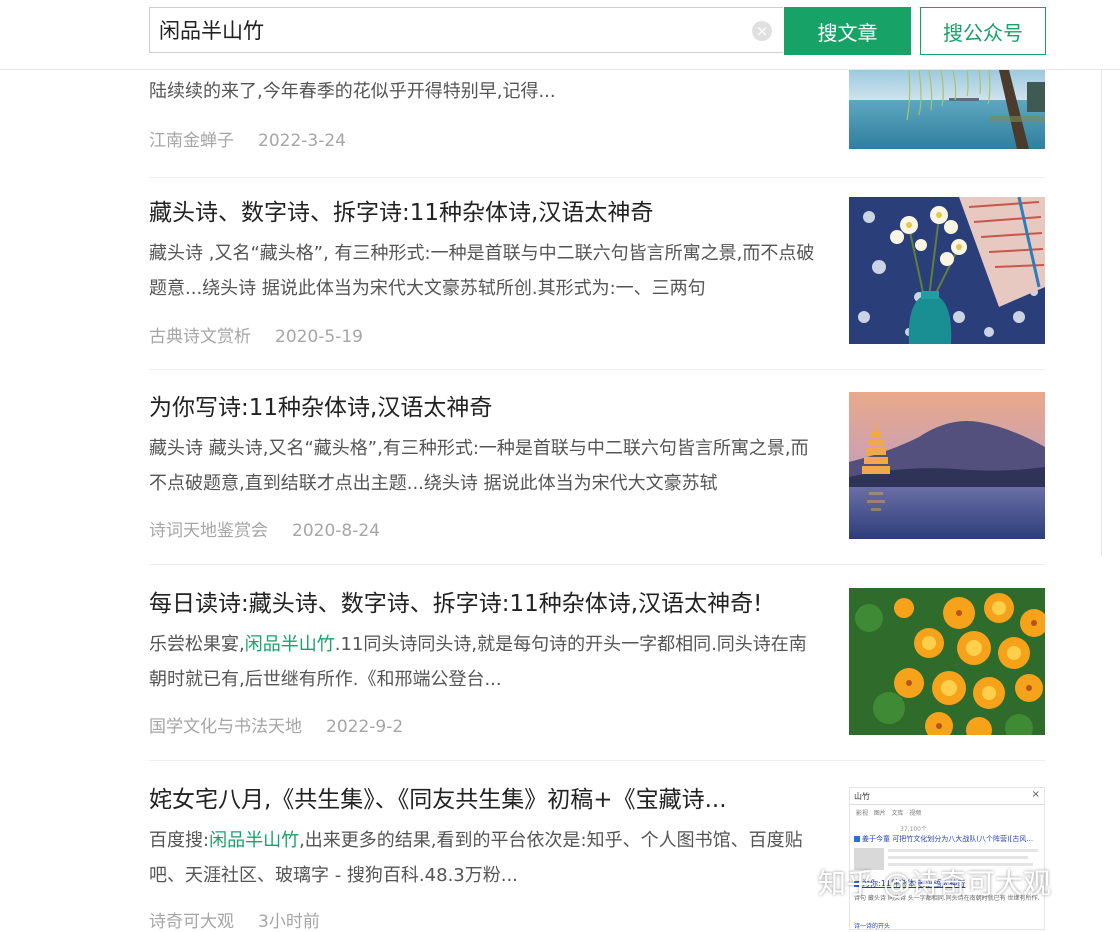 This screenshot has height=932, width=1120. What do you see at coordinates (847, 31) in the screenshot?
I see `search-articles-button: 搜文章` at bounding box center [847, 31].